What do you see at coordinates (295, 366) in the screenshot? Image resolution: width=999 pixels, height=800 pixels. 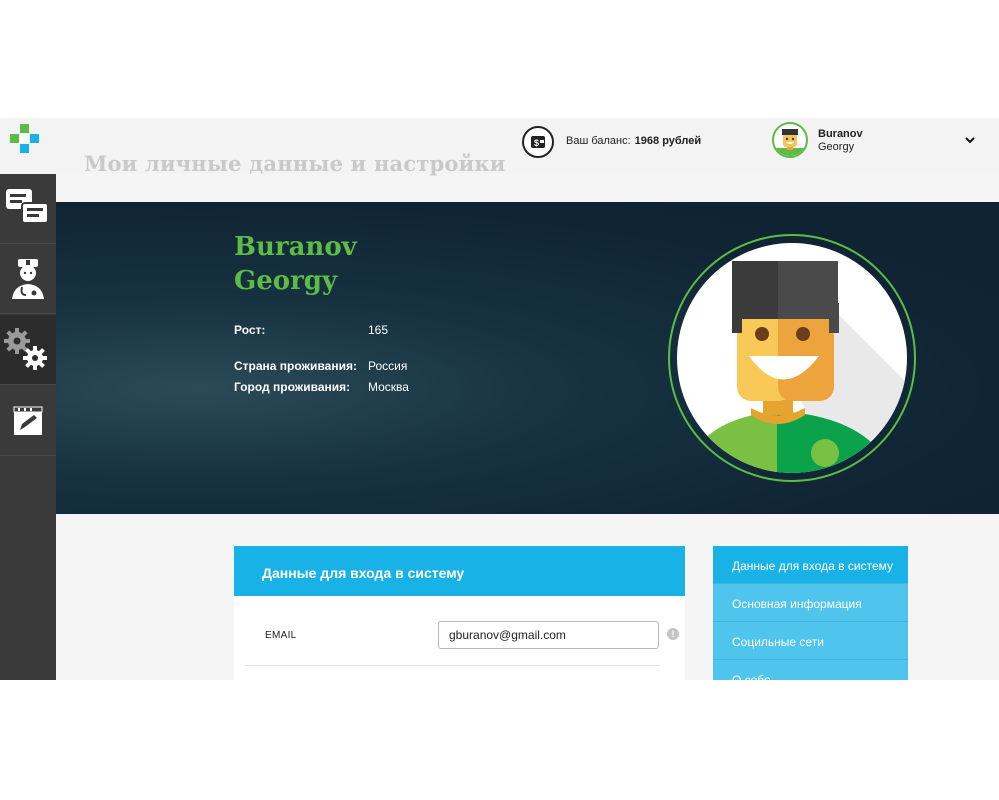 I see `country-label: Страна проживания:` at bounding box center [295, 366].